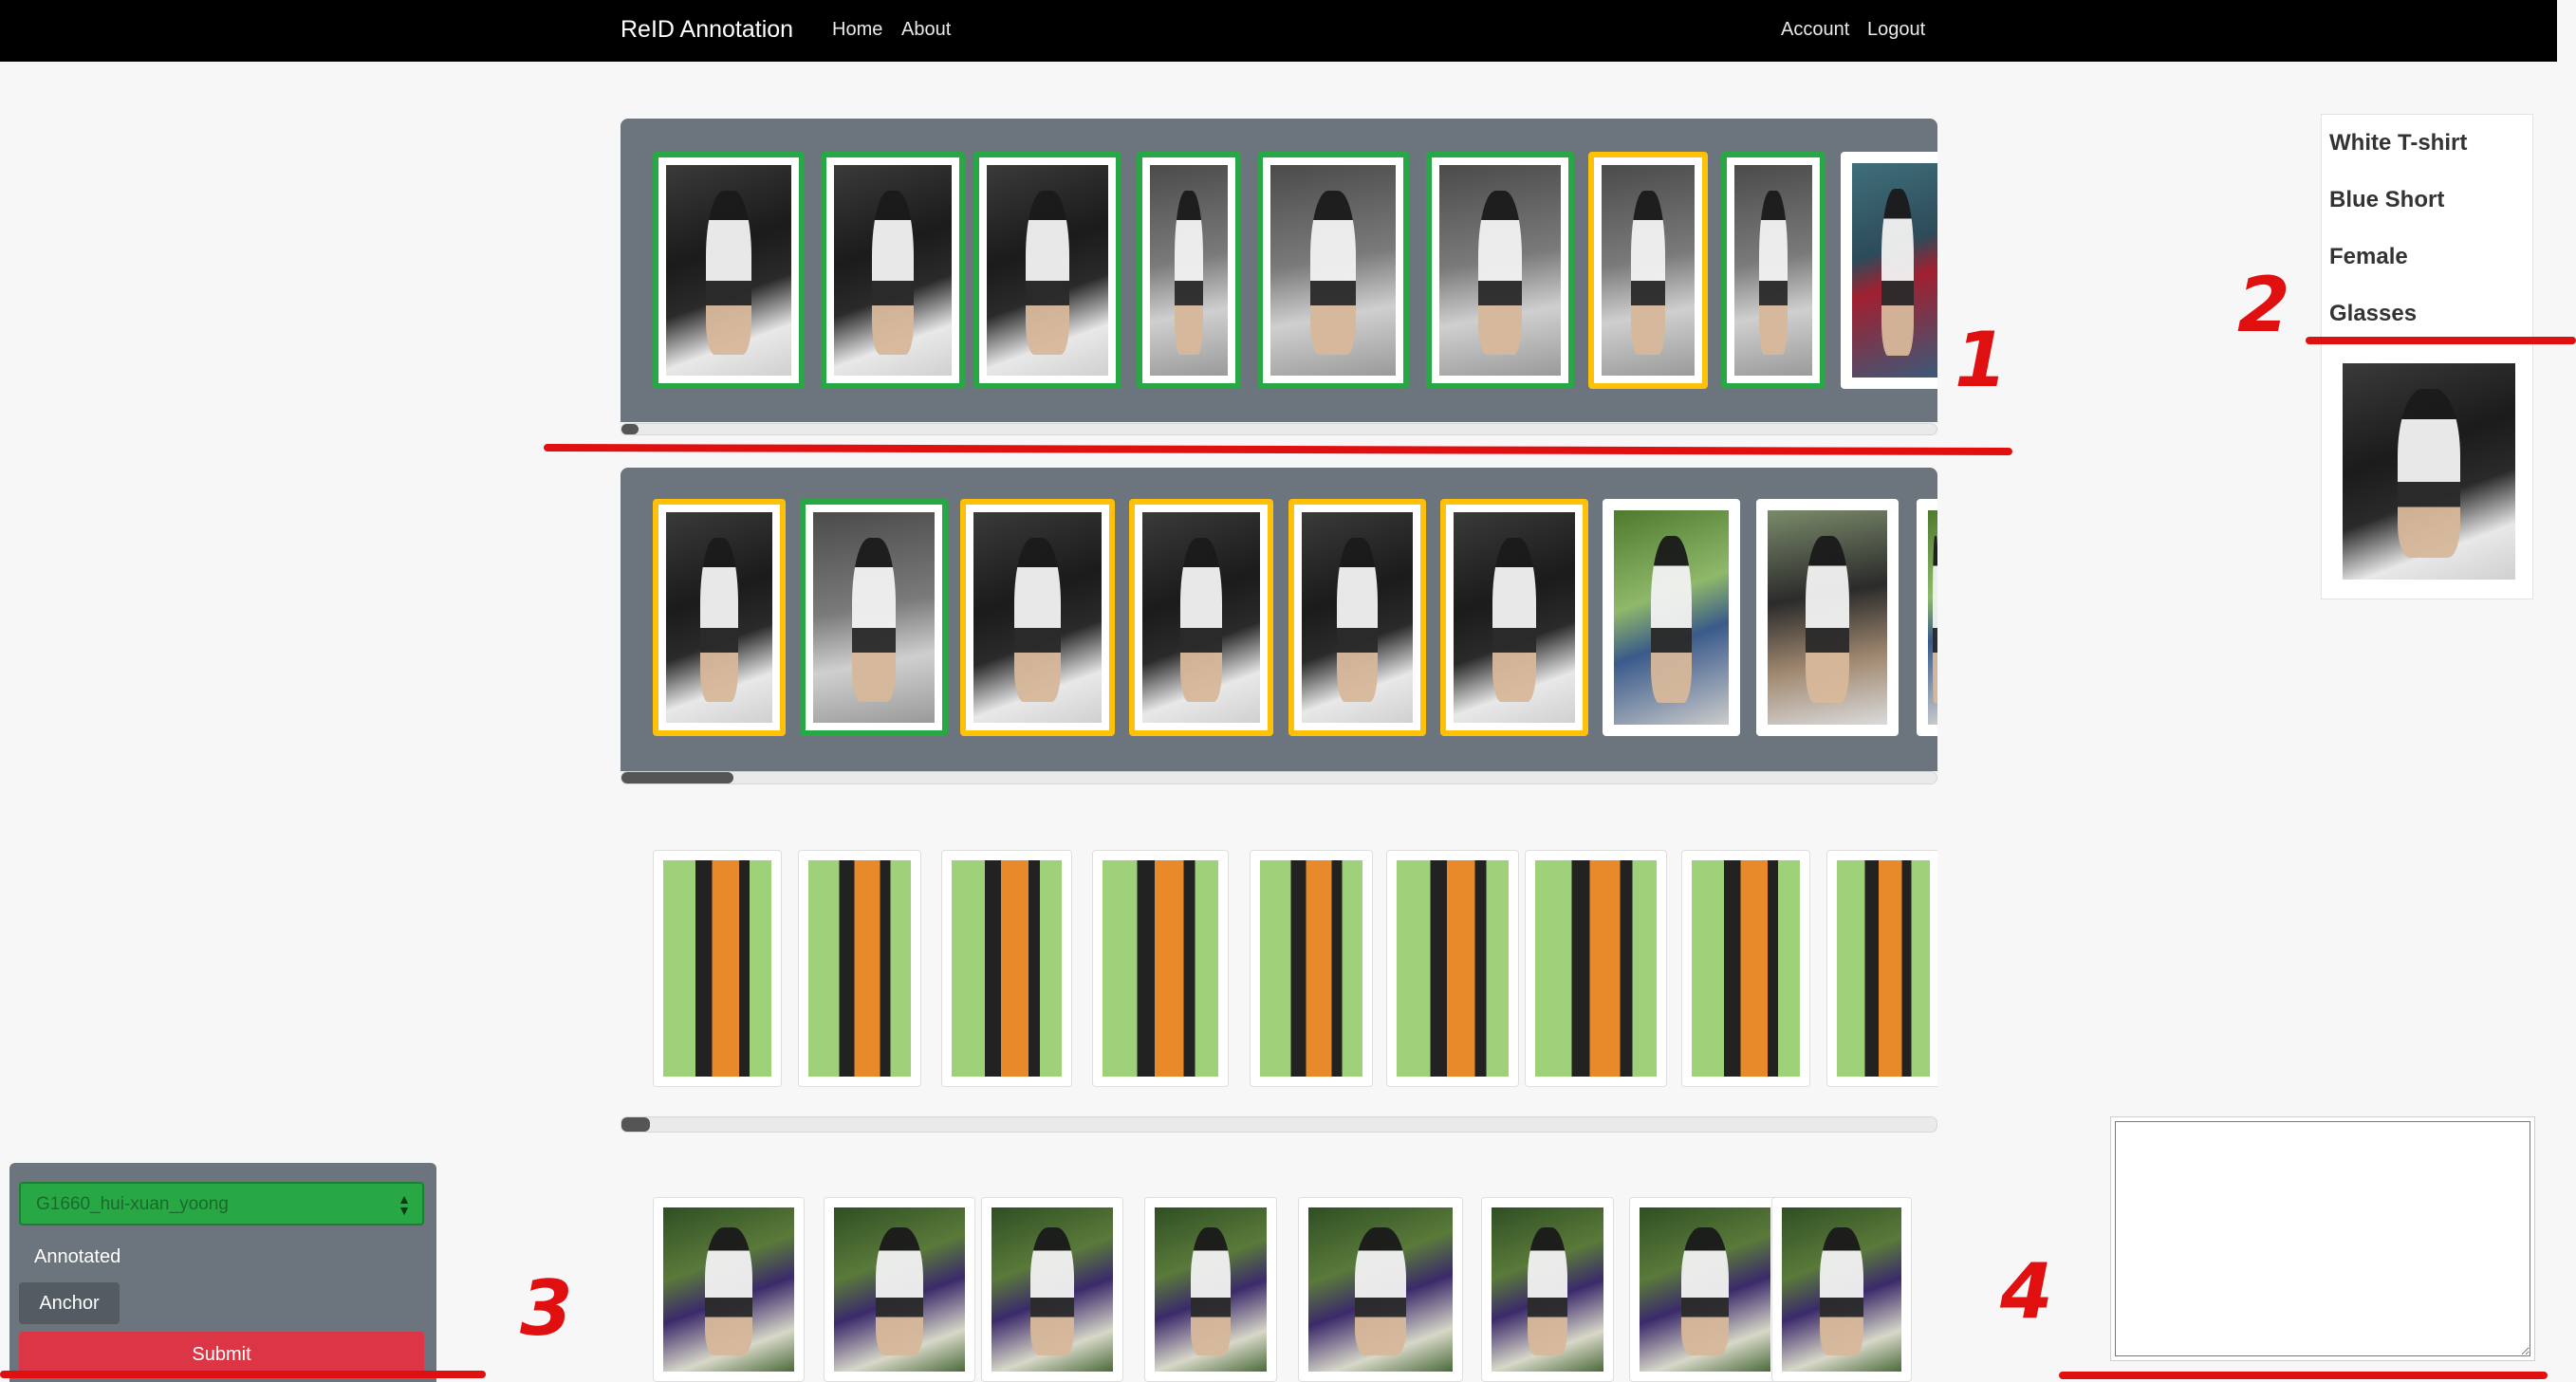  I want to click on nav-account-link: Account, so click(1815, 30).